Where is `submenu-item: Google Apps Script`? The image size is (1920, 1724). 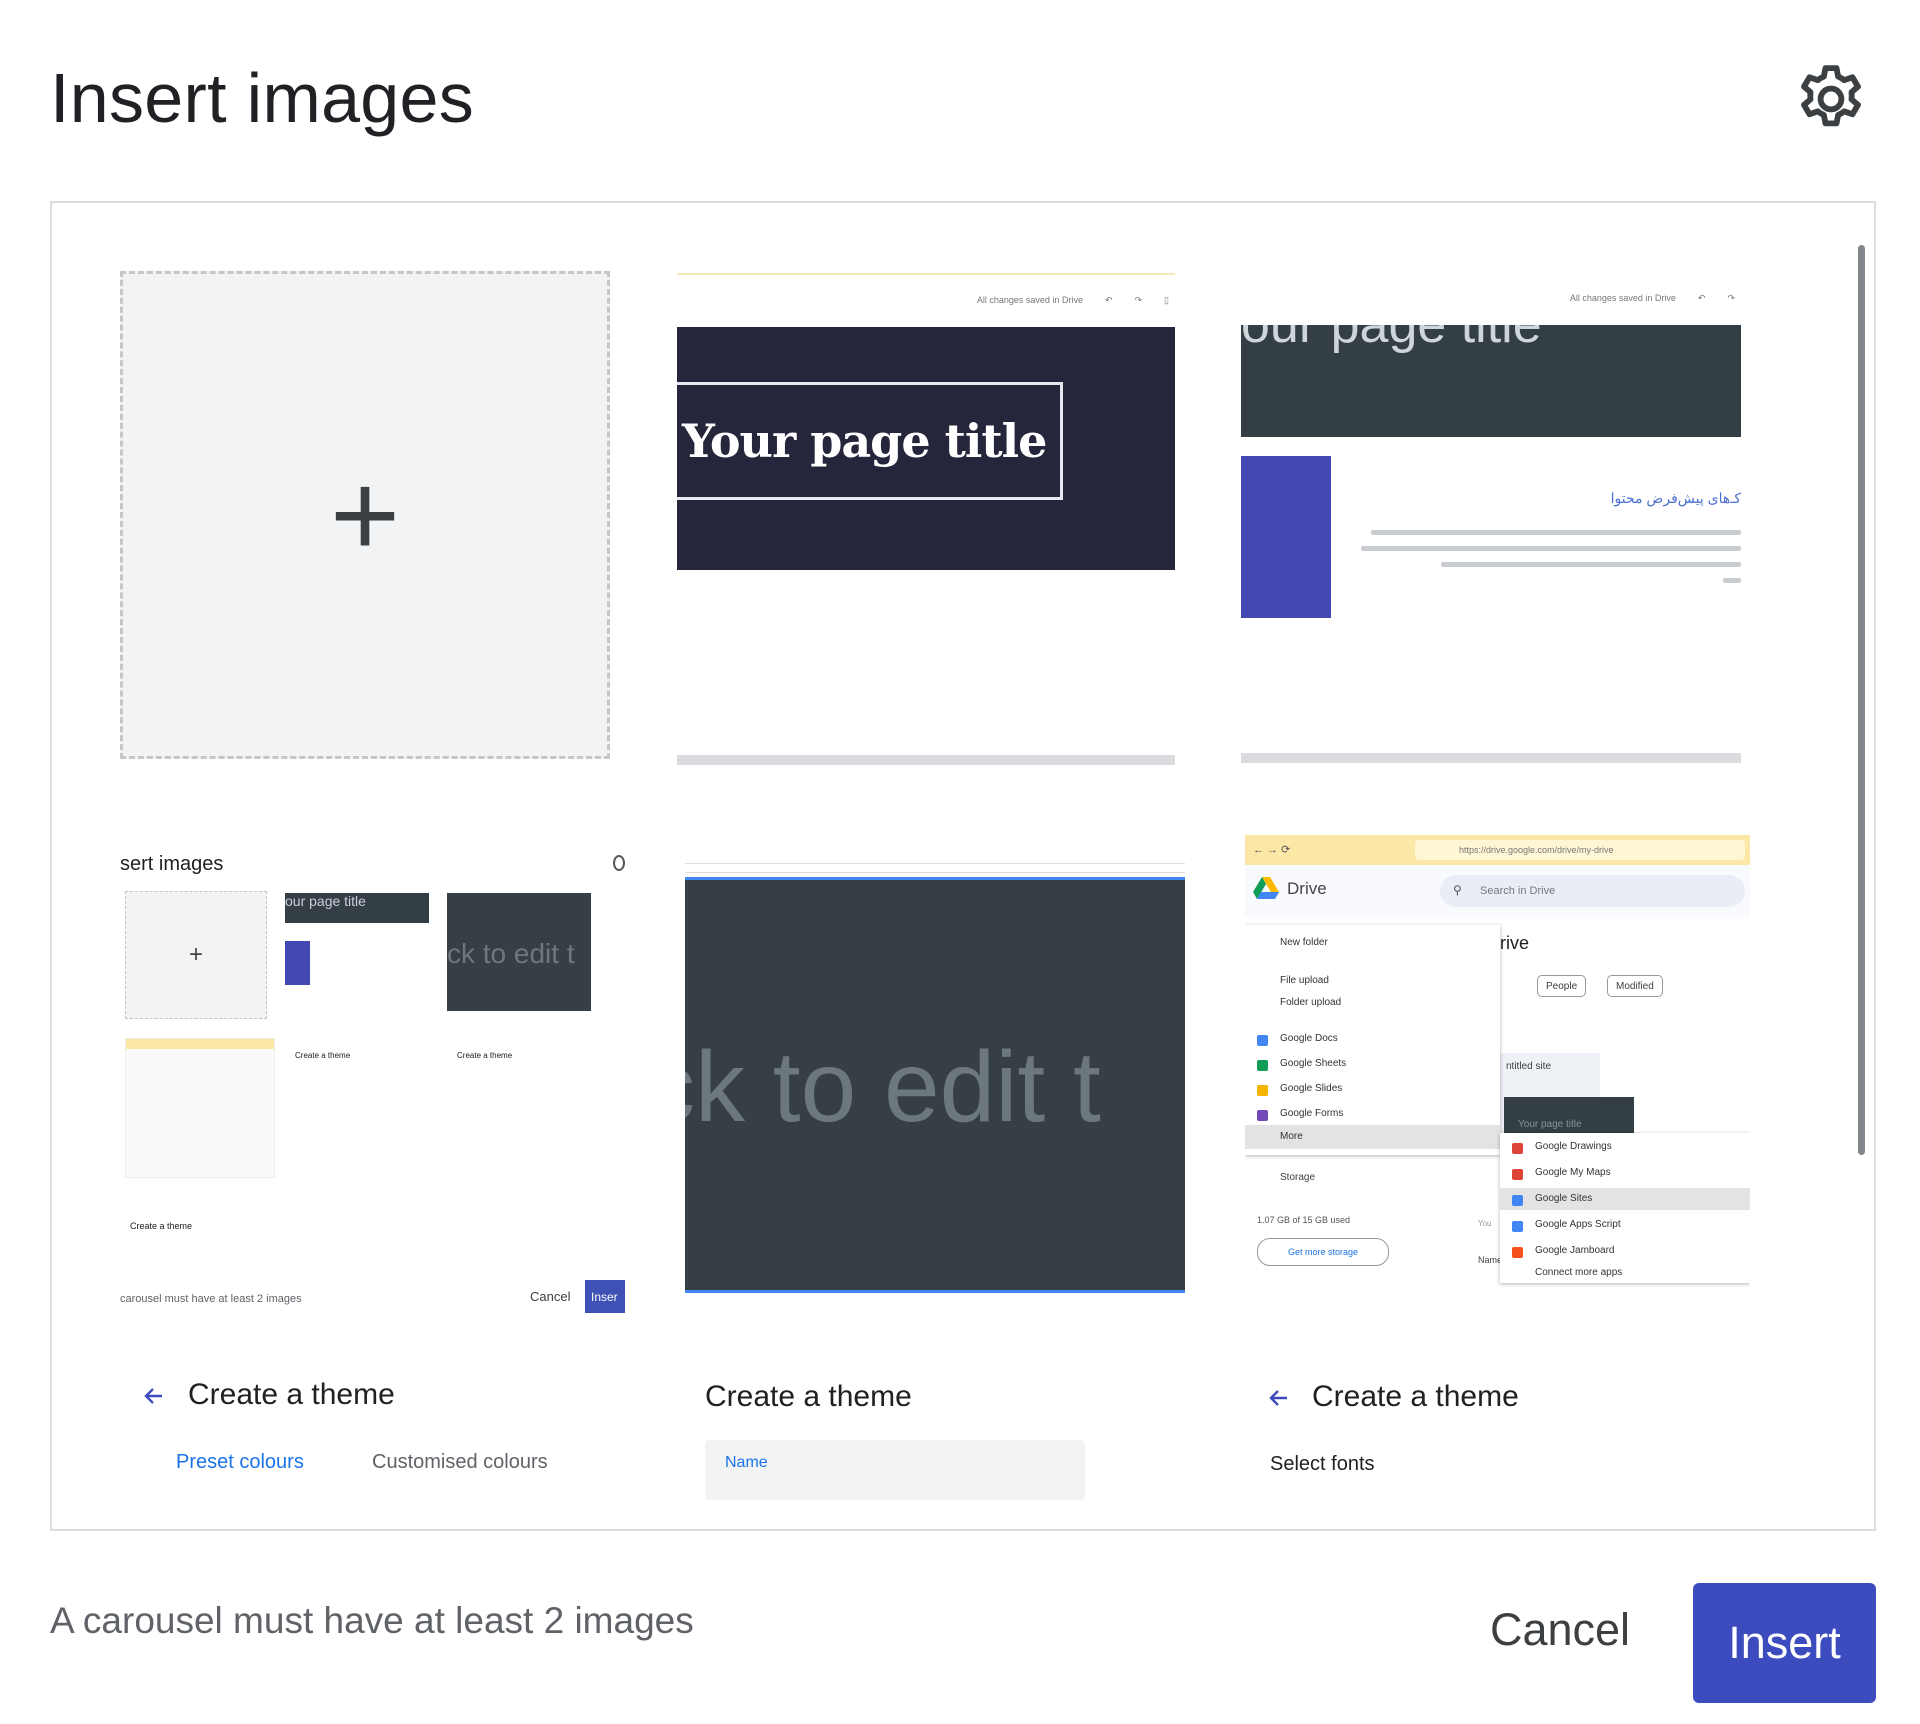 submenu-item: Google Apps Script is located at coordinates (1578, 1224).